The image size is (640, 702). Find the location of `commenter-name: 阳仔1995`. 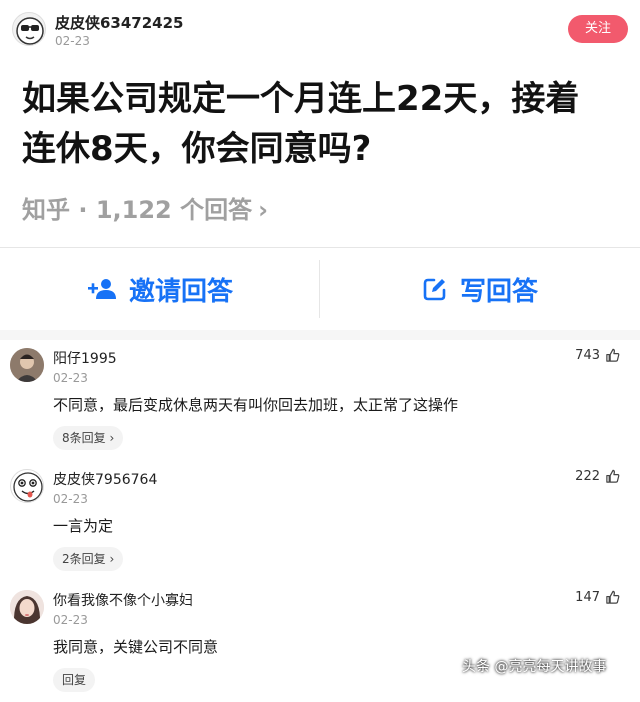

commenter-name: 阳仔1995 is located at coordinates (85, 358).